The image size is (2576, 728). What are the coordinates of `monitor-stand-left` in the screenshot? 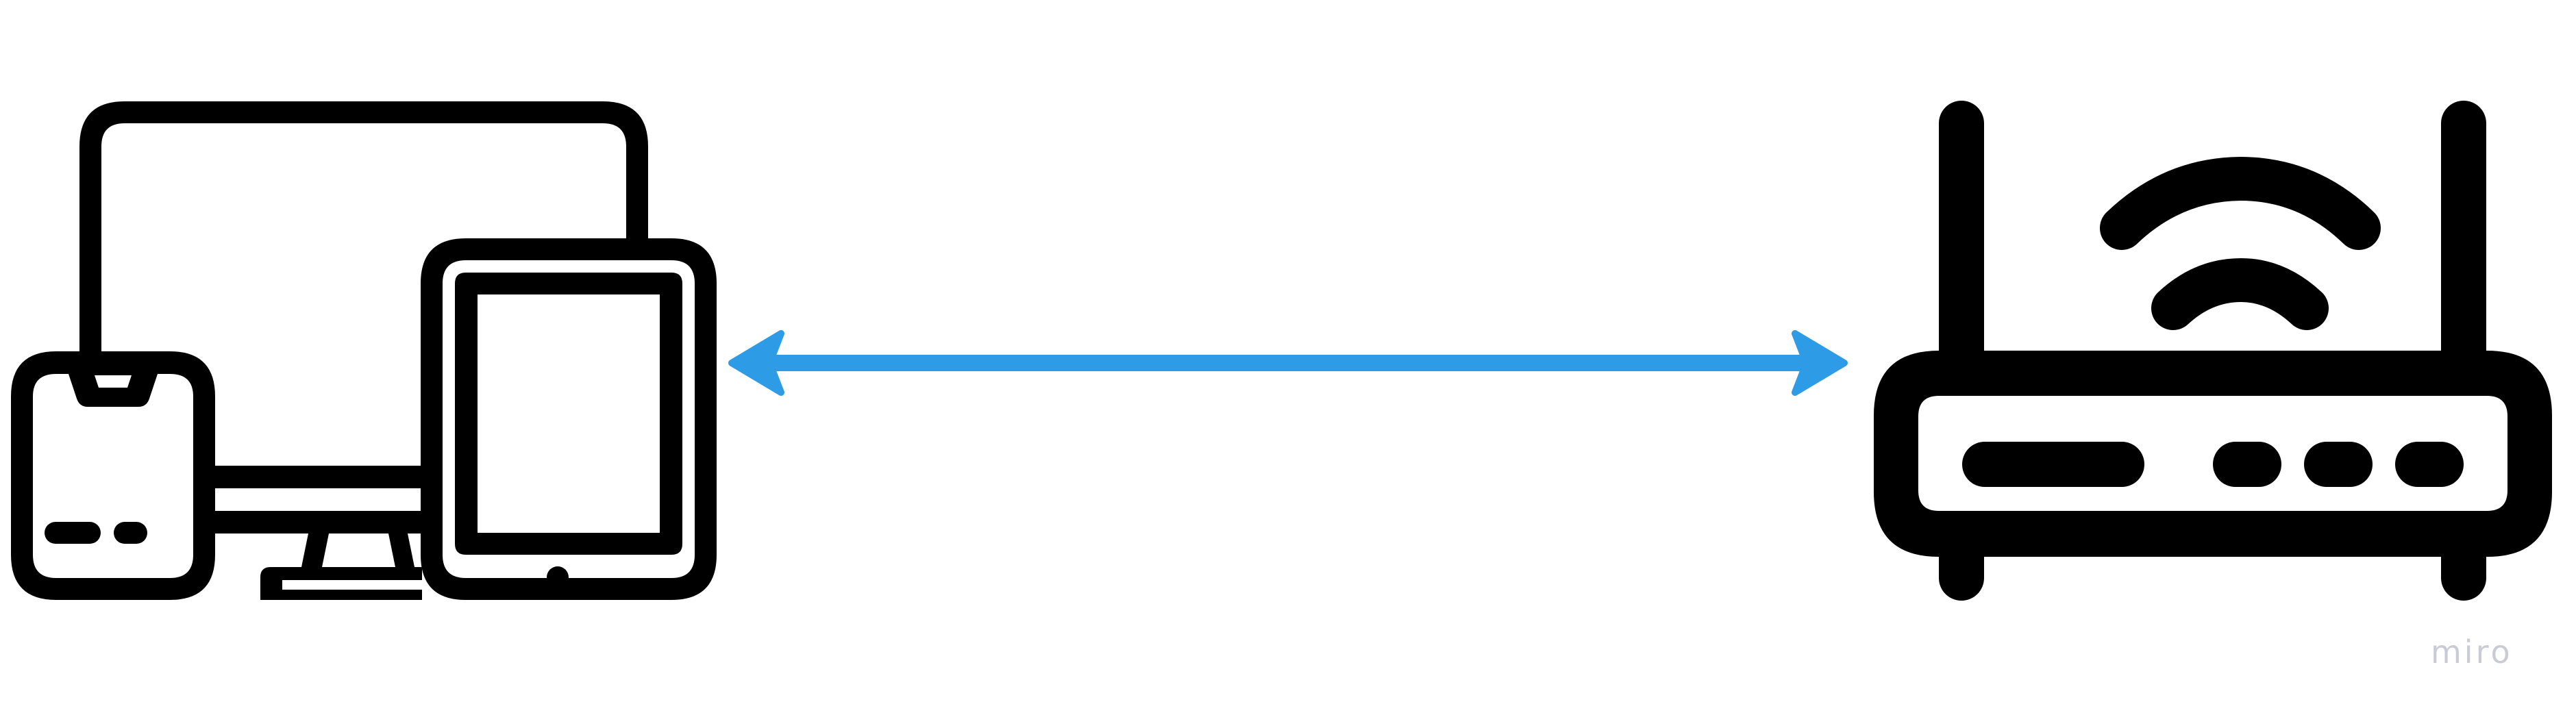 It's located at (315, 550).